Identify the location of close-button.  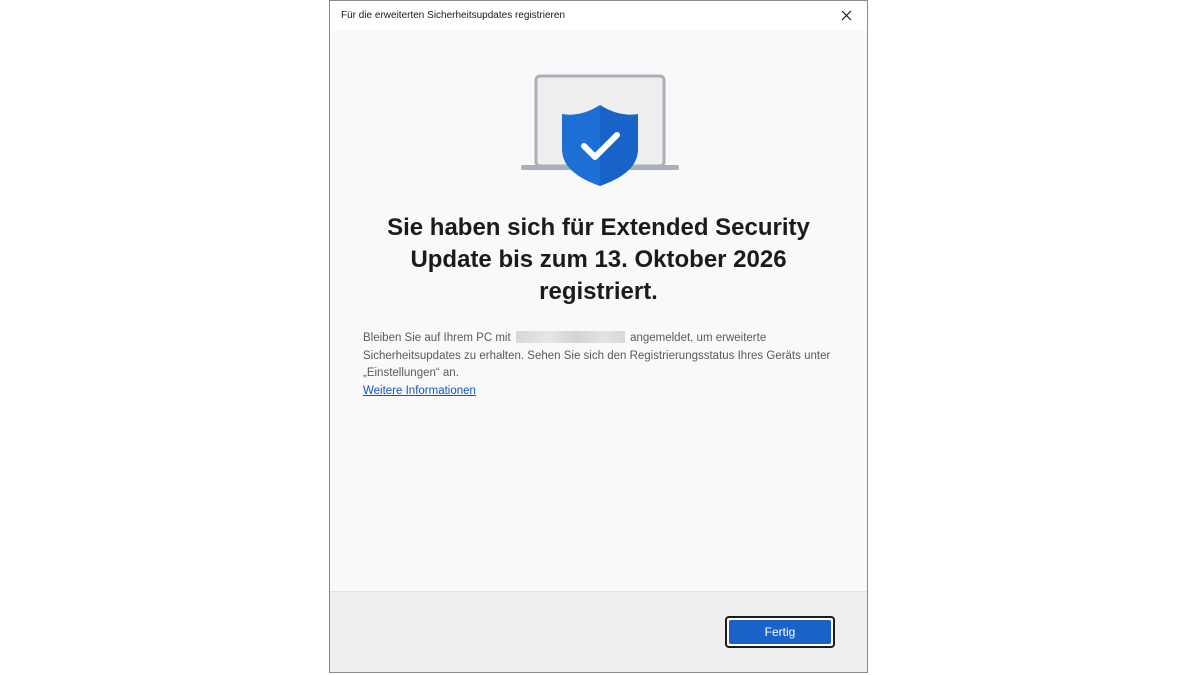
(847, 16).